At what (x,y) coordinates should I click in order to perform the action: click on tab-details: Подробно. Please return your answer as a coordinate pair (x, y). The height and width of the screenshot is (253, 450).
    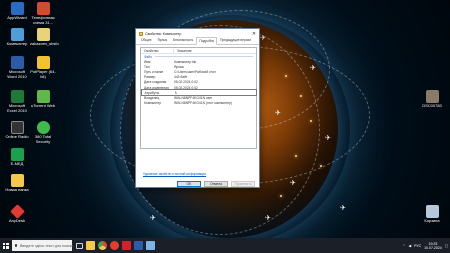
    Looking at the image, I should click on (207, 40).